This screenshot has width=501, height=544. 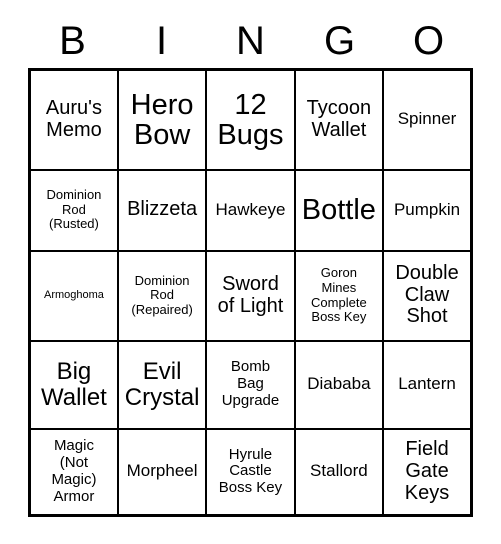 I want to click on bingo-cell-label: Sword of Light, so click(x=250, y=294).